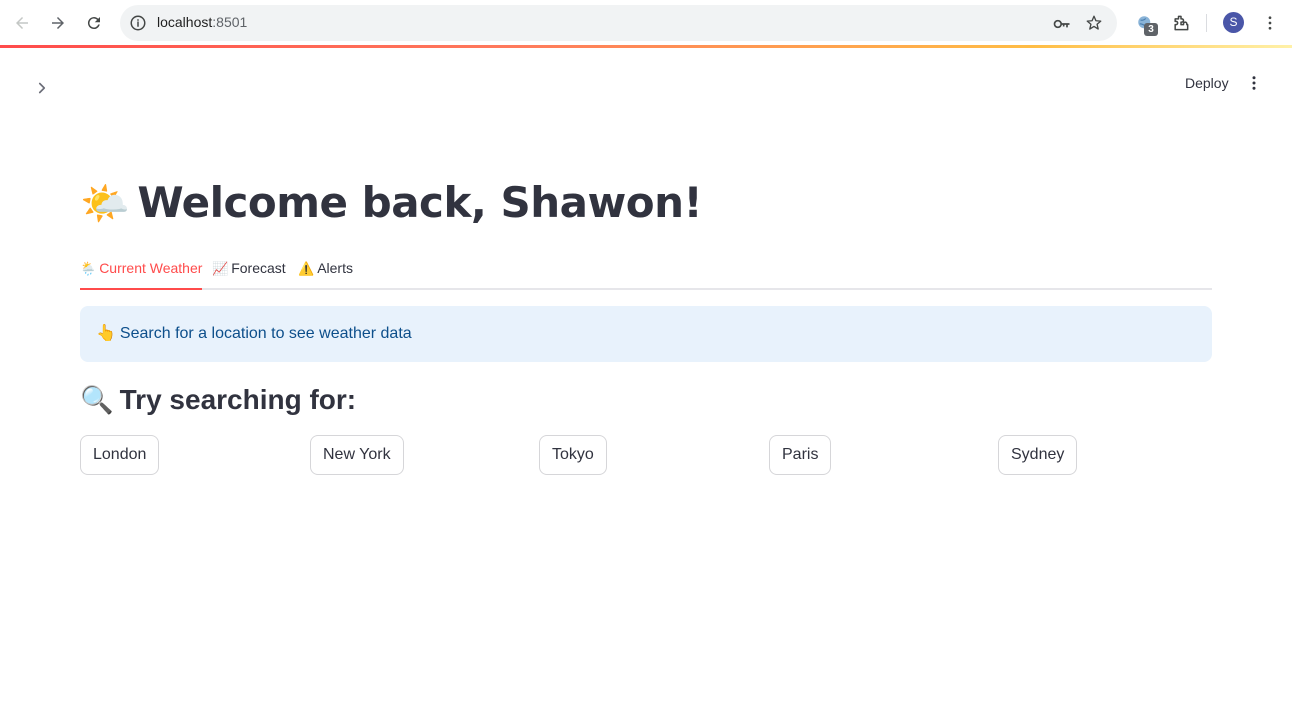 This screenshot has width=1292, height=701. I want to click on rain-cloud-icon: 🌦️, so click(88, 268).